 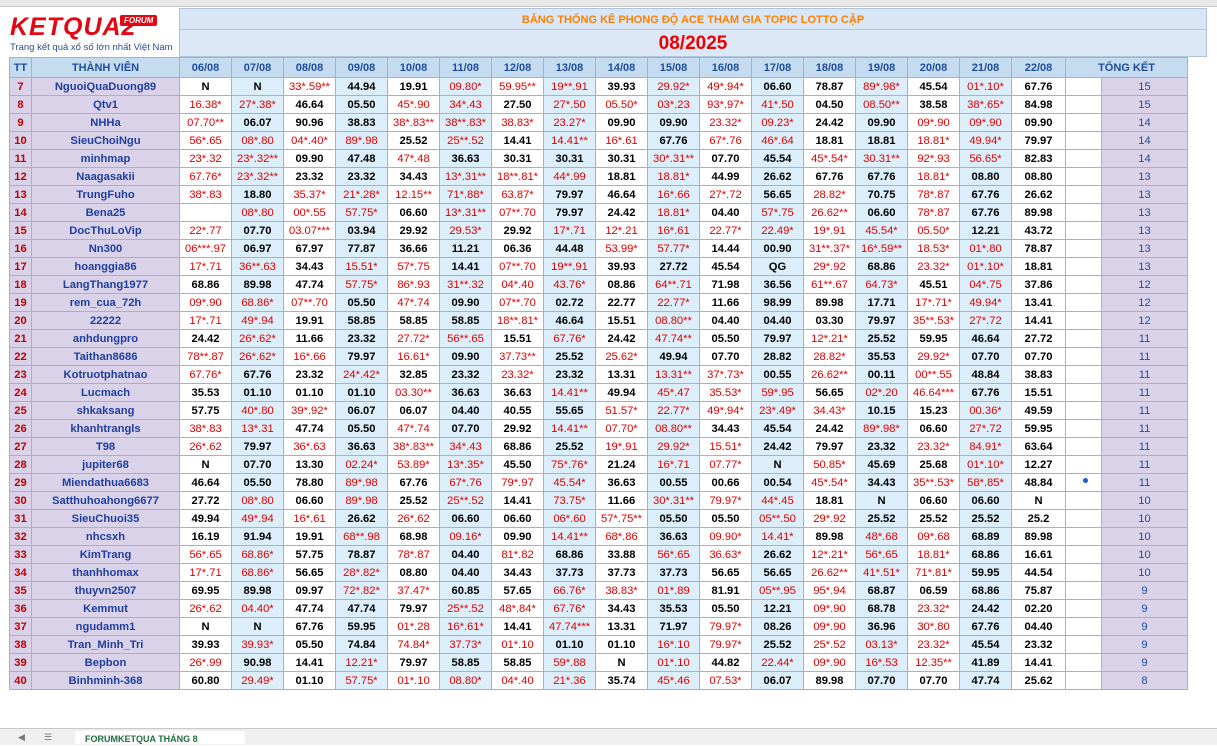 I want to click on score-cell: 44.54, so click(x=1038, y=572).